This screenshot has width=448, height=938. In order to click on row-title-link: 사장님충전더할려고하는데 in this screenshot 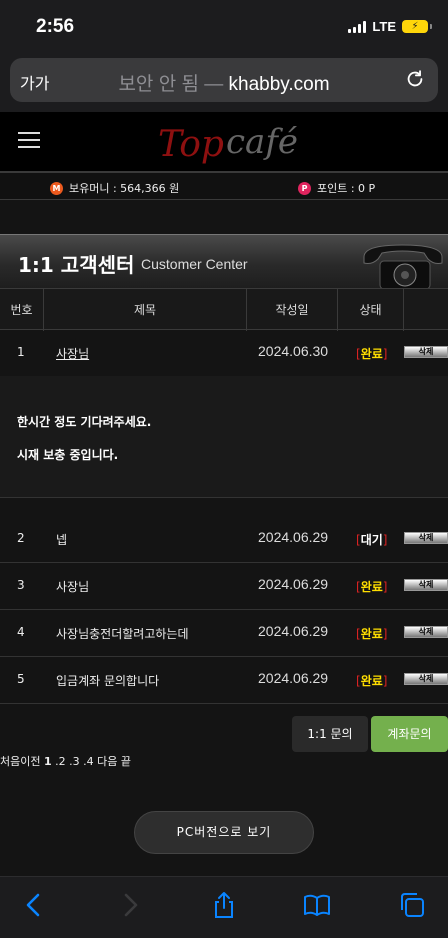, I will do `click(122, 633)`.